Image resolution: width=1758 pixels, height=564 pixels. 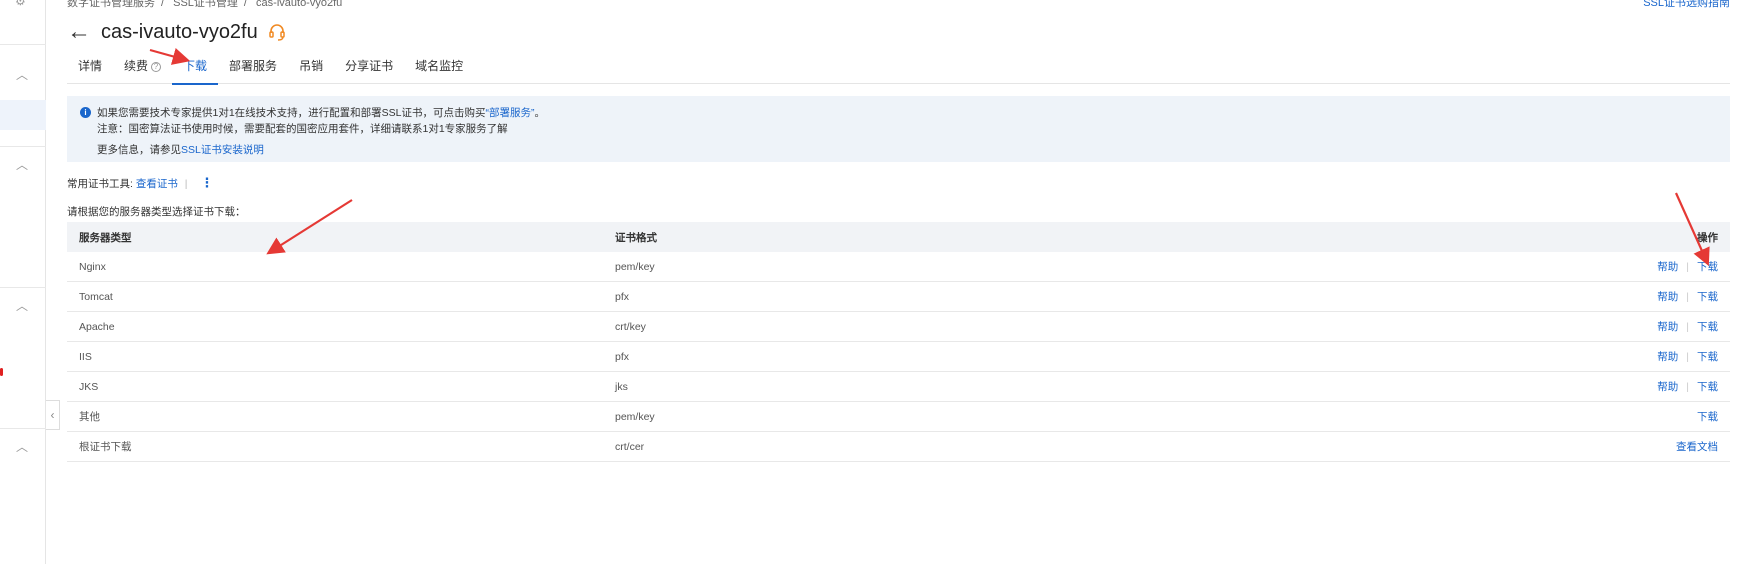 I want to click on column-header-action: 操作, so click(x=1707, y=237).